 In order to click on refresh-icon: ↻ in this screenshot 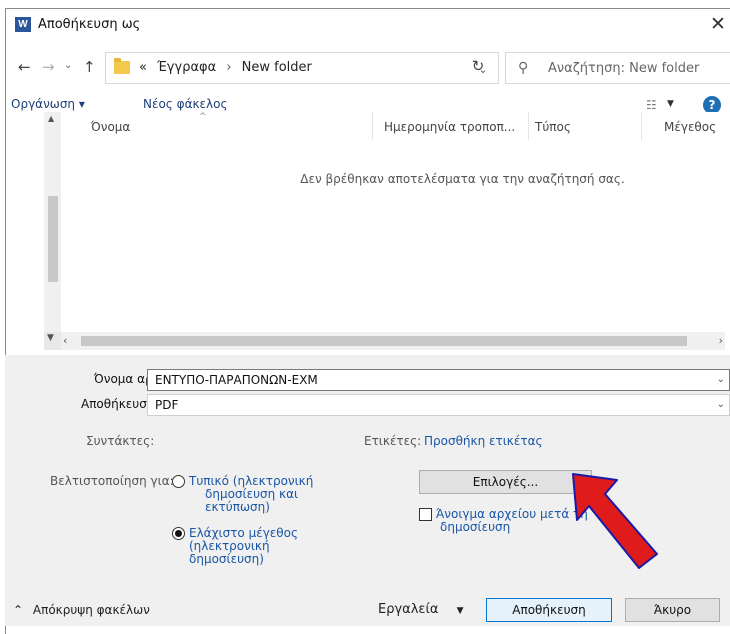, I will do `click(478, 66)`.